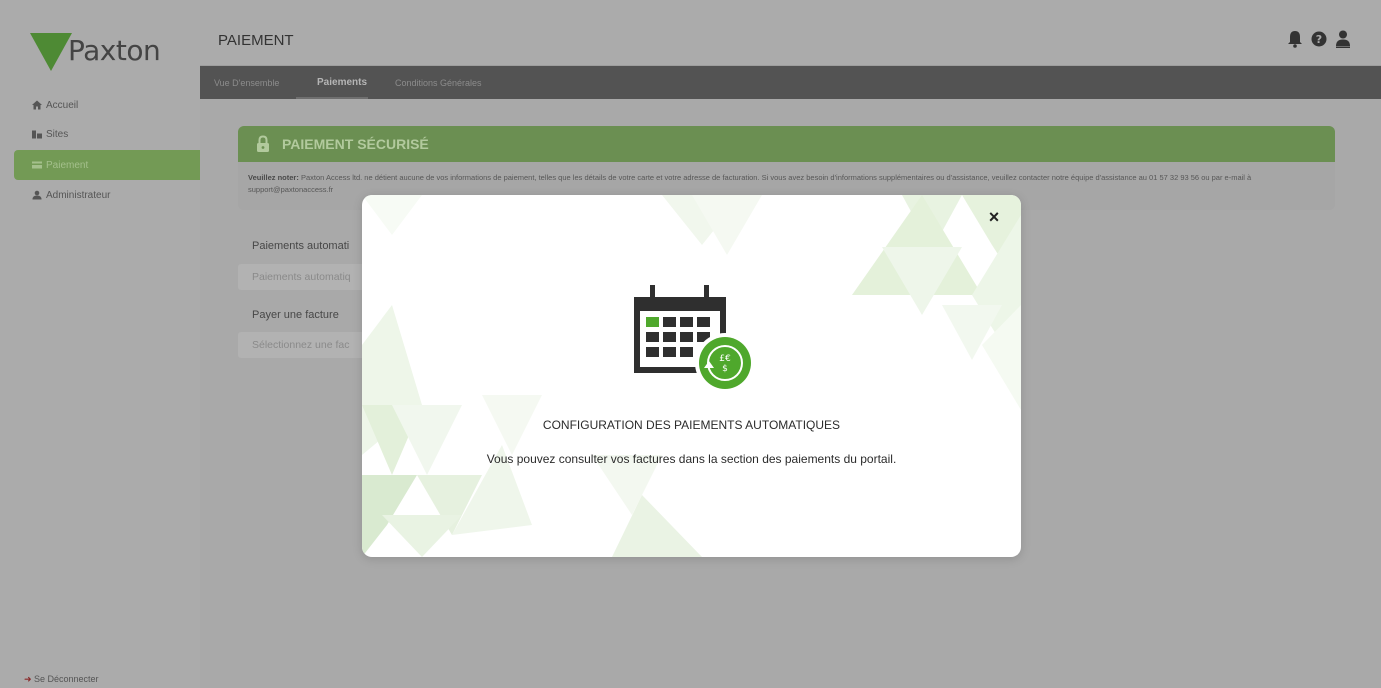 This screenshot has width=1381, height=688. What do you see at coordinates (691, 425) in the screenshot?
I see `modal-title: CONFIGURATION DES PAIEMENTS AUTOMATIQUES` at bounding box center [691, 425].